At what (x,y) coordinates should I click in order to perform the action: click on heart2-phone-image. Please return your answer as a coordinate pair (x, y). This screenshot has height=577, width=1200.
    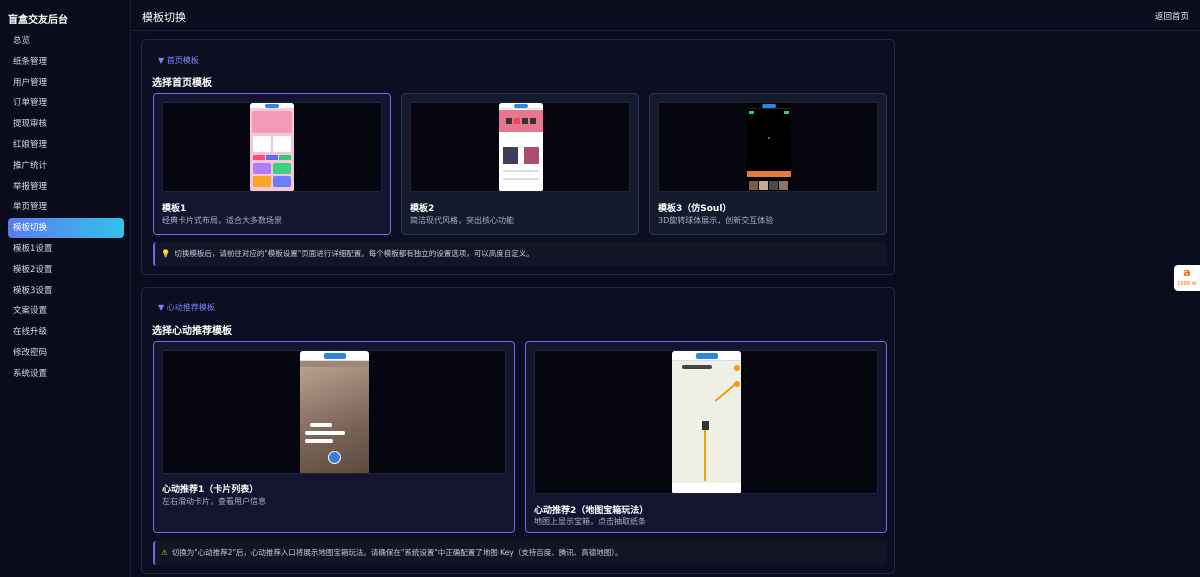
    Looking at the image, I should click on (706, 422).